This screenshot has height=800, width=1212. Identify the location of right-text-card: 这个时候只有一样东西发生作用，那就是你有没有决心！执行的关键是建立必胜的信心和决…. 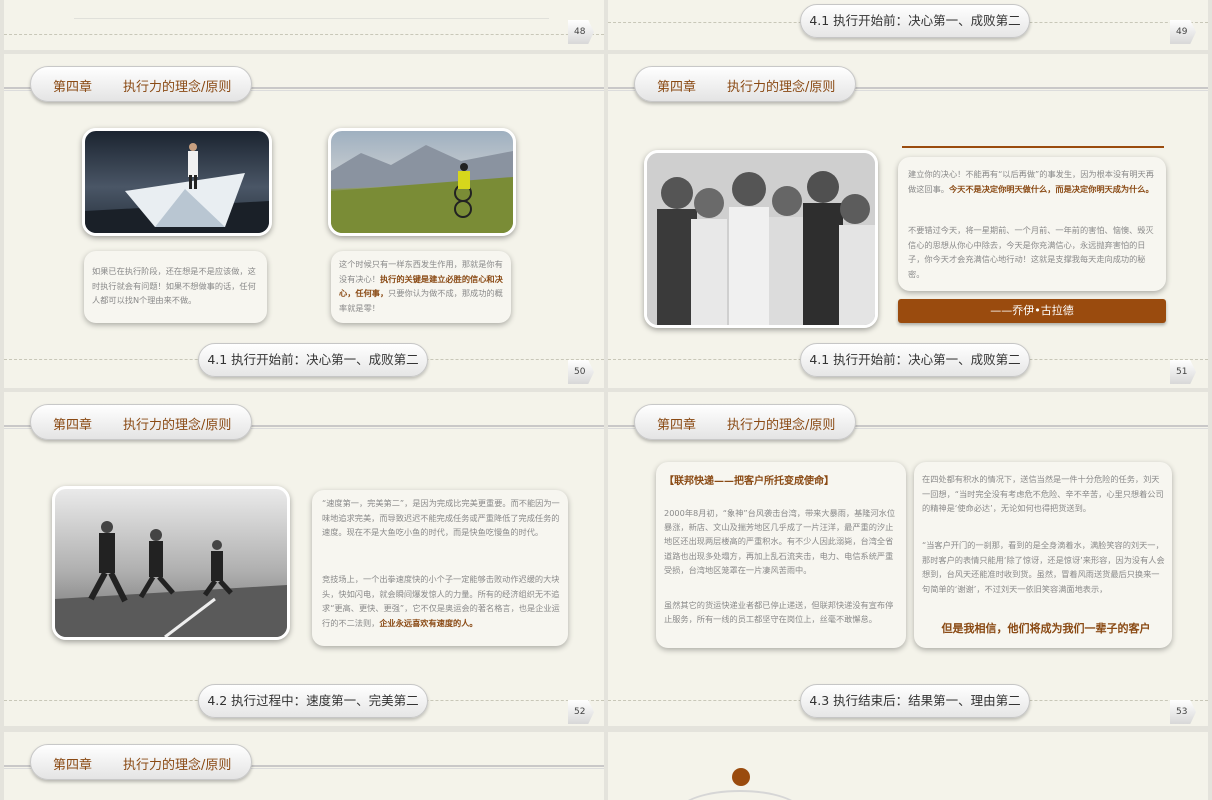
(421, 287).